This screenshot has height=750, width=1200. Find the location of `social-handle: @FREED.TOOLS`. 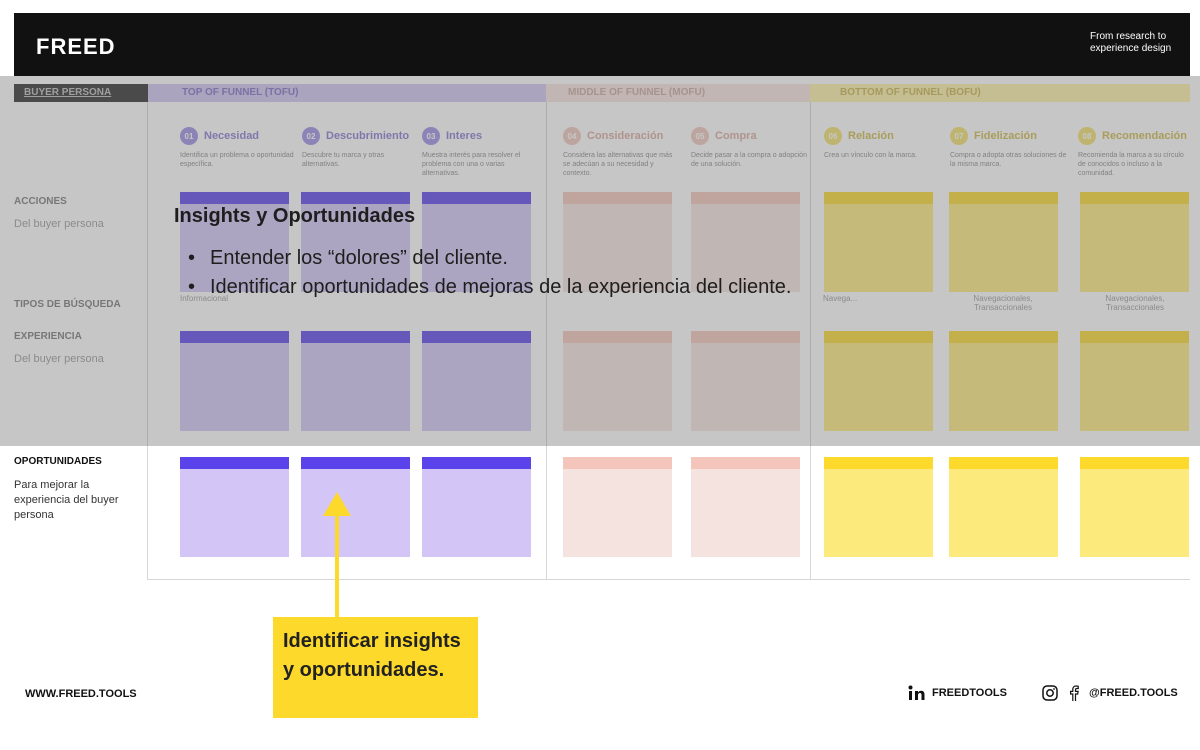

social-handle: @FREED.TOOLS is located at coordinates (1133, 693).